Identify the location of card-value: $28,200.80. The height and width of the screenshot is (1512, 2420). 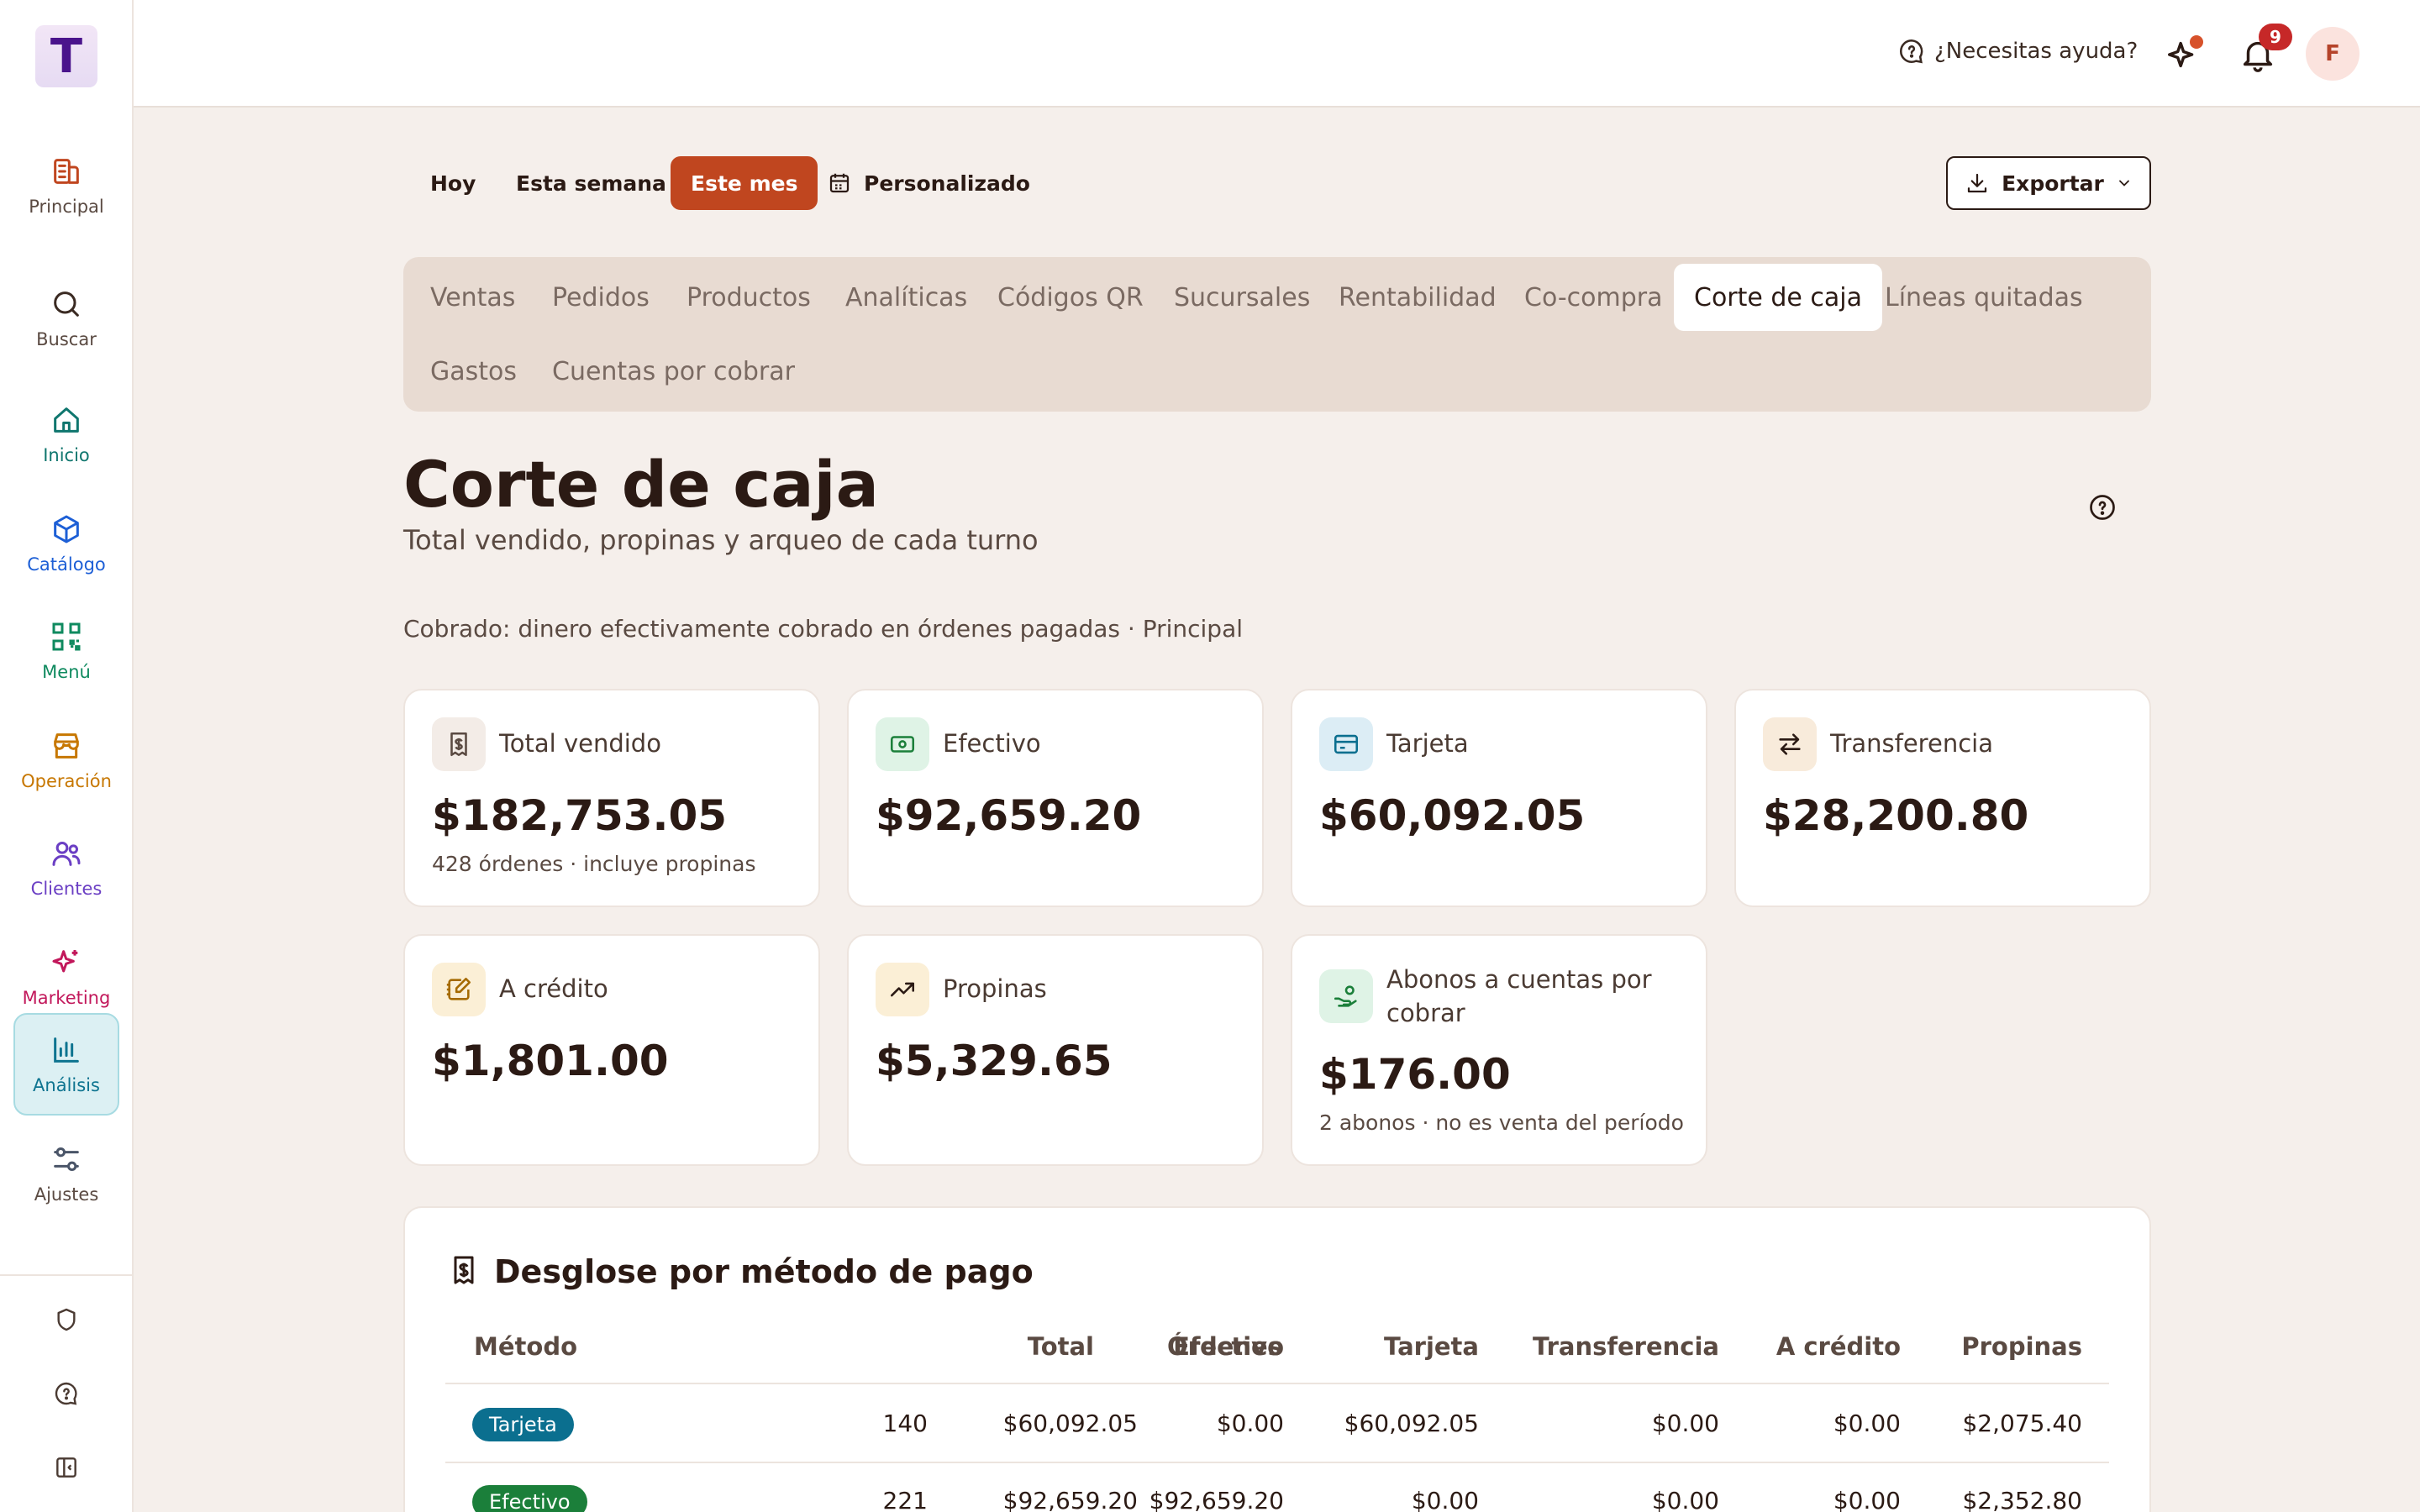
(1896, 815).